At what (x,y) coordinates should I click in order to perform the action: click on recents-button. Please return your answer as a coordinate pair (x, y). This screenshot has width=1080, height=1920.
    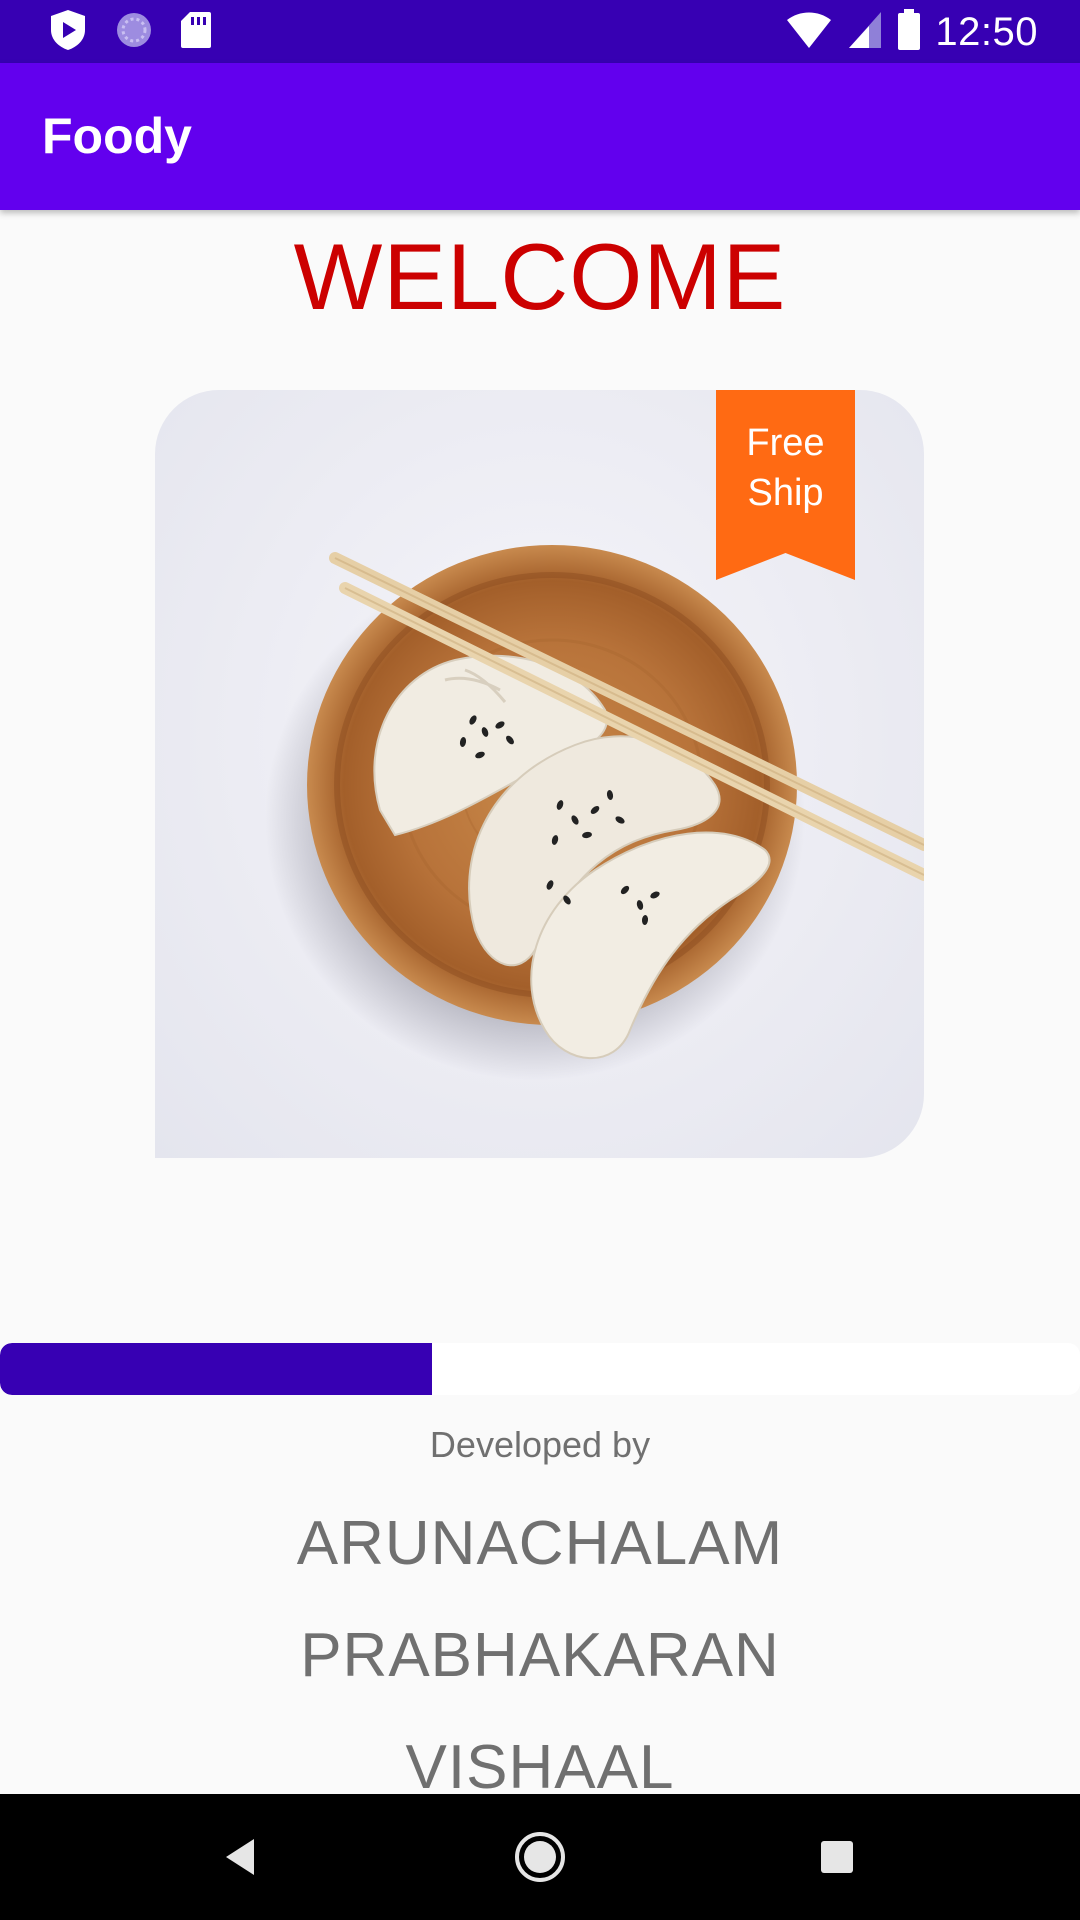
    Looking at the image, I should click on (837, 1857).